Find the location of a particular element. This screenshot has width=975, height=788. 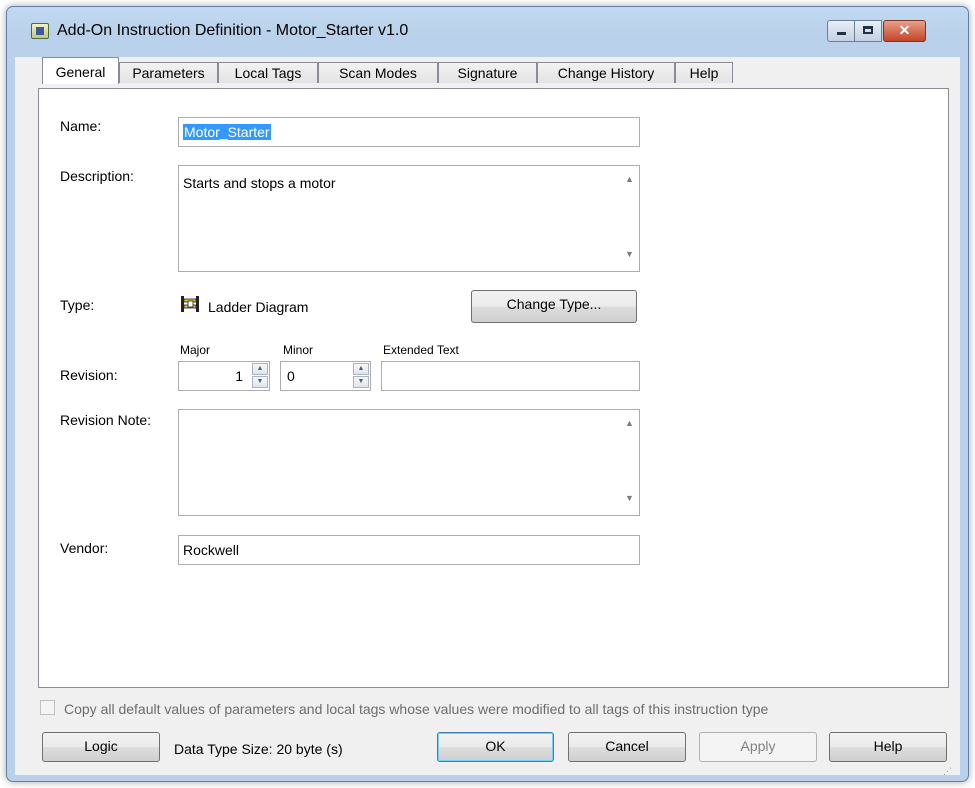

description-field: Starts and stops a motor ▲ ▼ is located at coordinates (409, 218).